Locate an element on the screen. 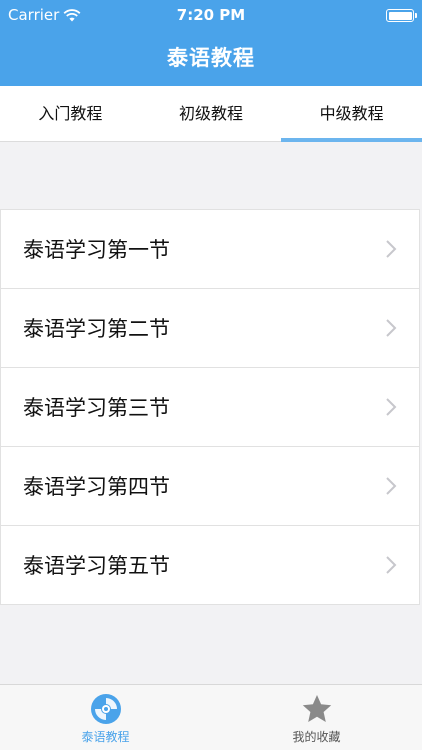 The image size is (422, 750). tabbar-label: 我的收藏 is located at coordinates (316, 737).